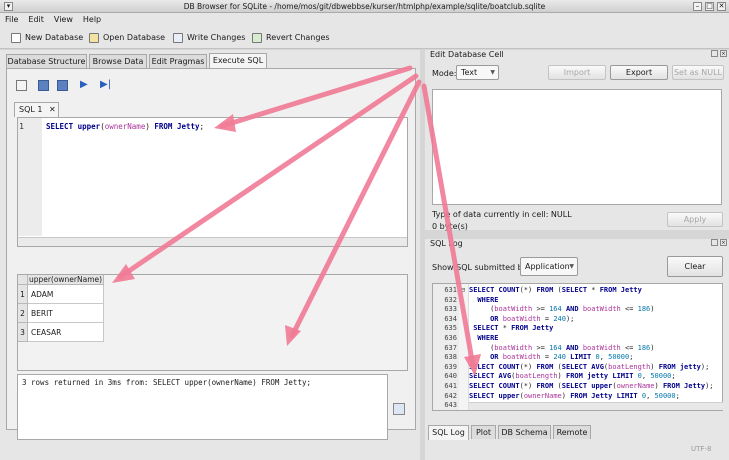 Image resolution: width=729 pixels, height=460 pixels. I want to click on tab-remote: Remote, so click(572, 432).